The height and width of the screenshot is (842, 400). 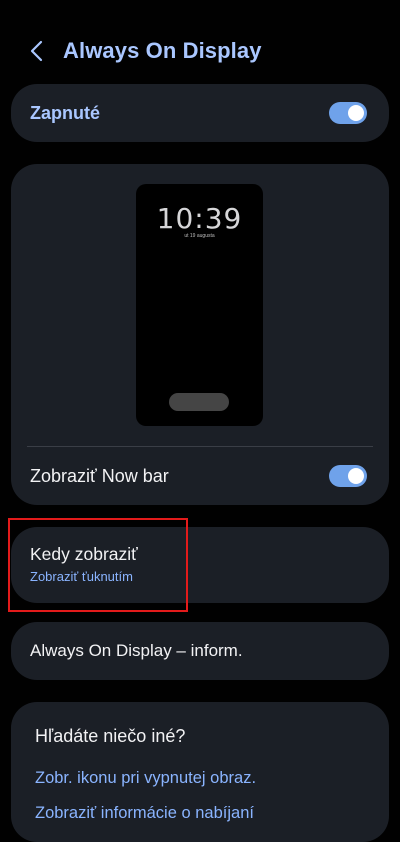 I want to click on highlight-box, so click(x=98, y=565).